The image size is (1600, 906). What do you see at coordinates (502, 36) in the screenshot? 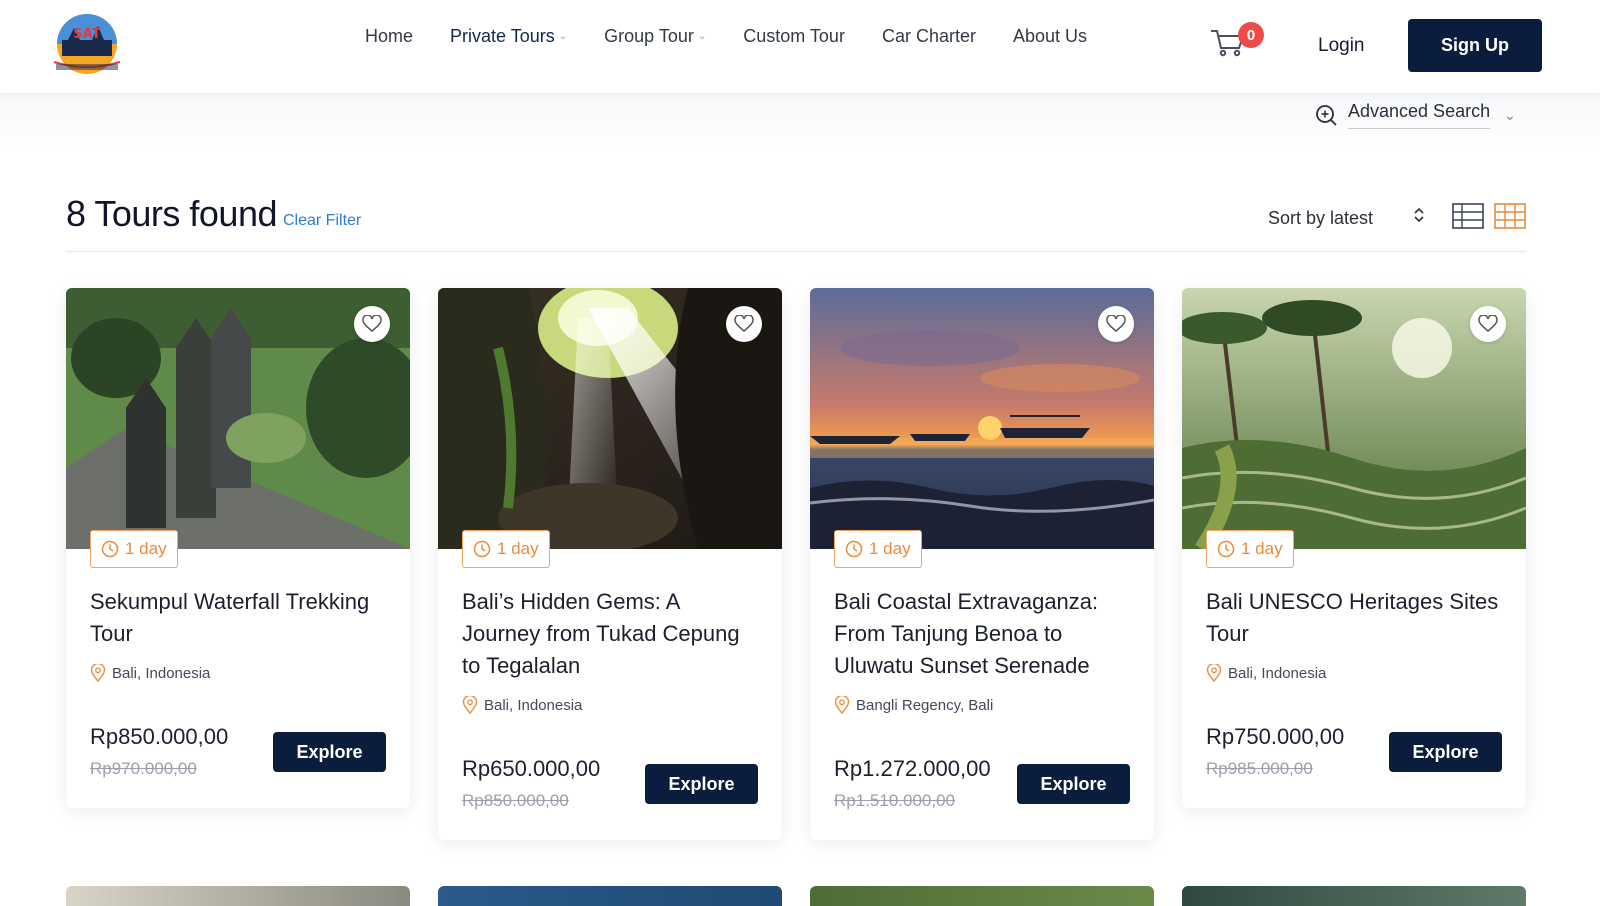
I see `nav-label: Private Tours` at bounding box center [502, 36].